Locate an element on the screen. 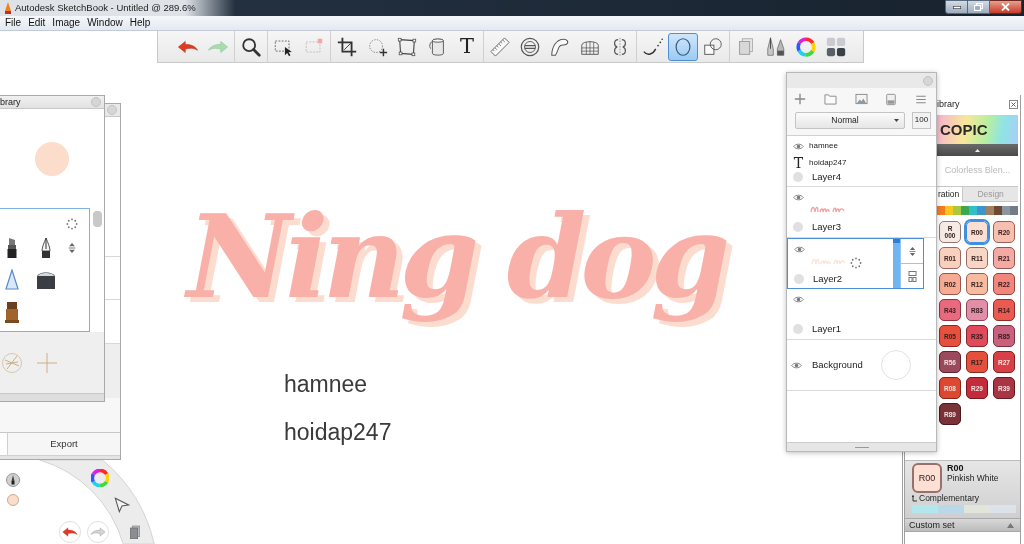 The image size is (1024, 544). layer-name: Background is located at coordinates (837, 365).